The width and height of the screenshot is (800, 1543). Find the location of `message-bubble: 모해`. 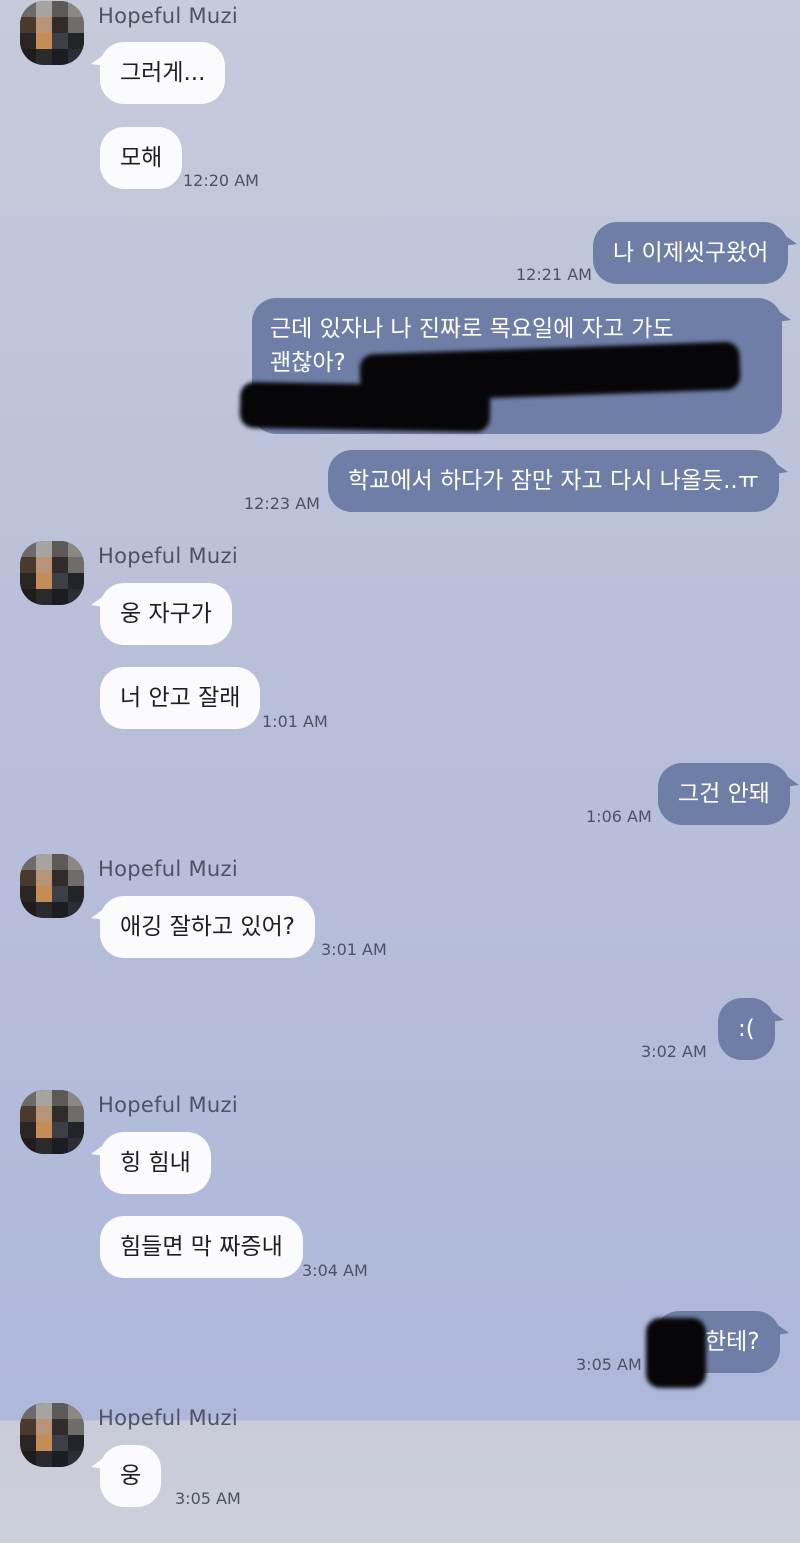

message-bubble: 모해 is located at coordinates (141, 158).